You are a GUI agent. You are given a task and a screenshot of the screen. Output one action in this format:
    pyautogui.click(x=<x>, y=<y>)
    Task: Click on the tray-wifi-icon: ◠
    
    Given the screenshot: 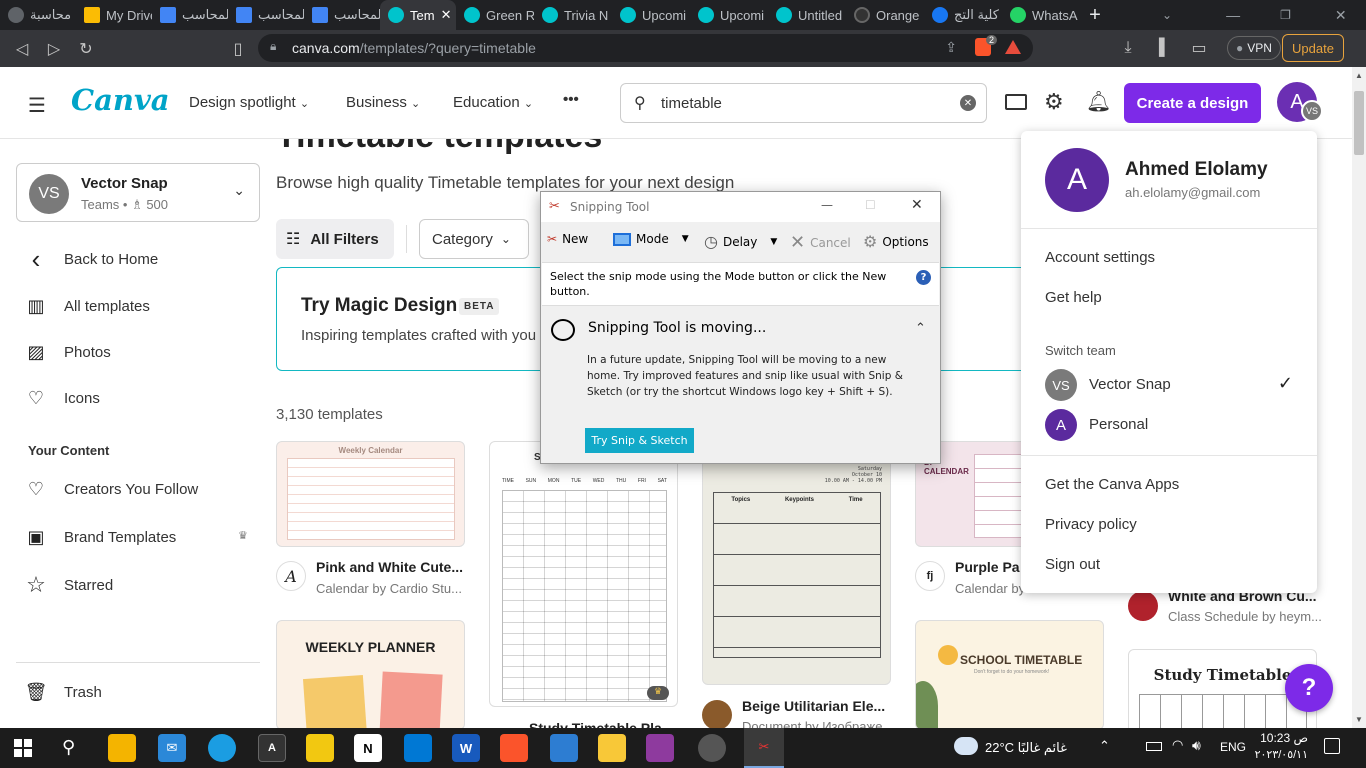 What is the action you would take?
    pyautogui.click(x=1177, y=745)
    